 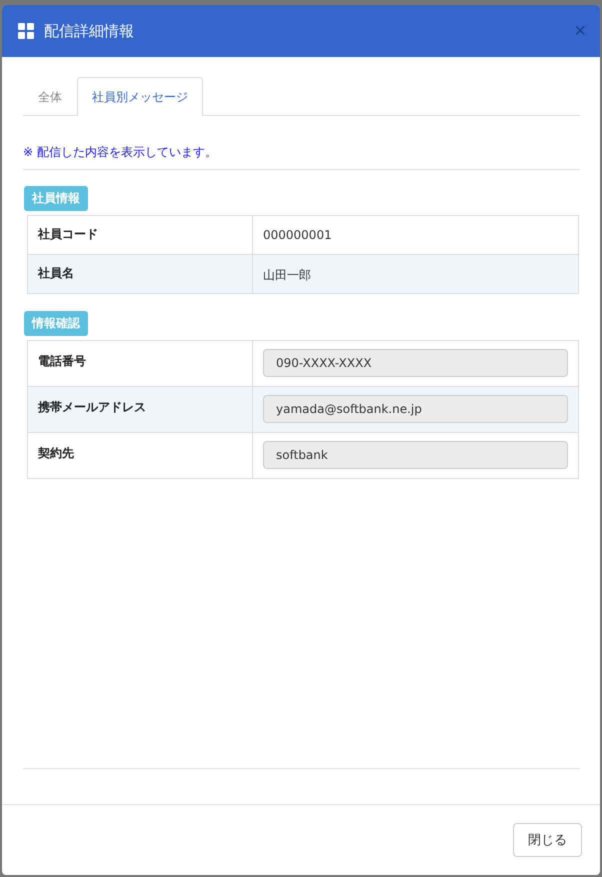 I want to click on row-label: 電話番号, so click(x=140, y=363).